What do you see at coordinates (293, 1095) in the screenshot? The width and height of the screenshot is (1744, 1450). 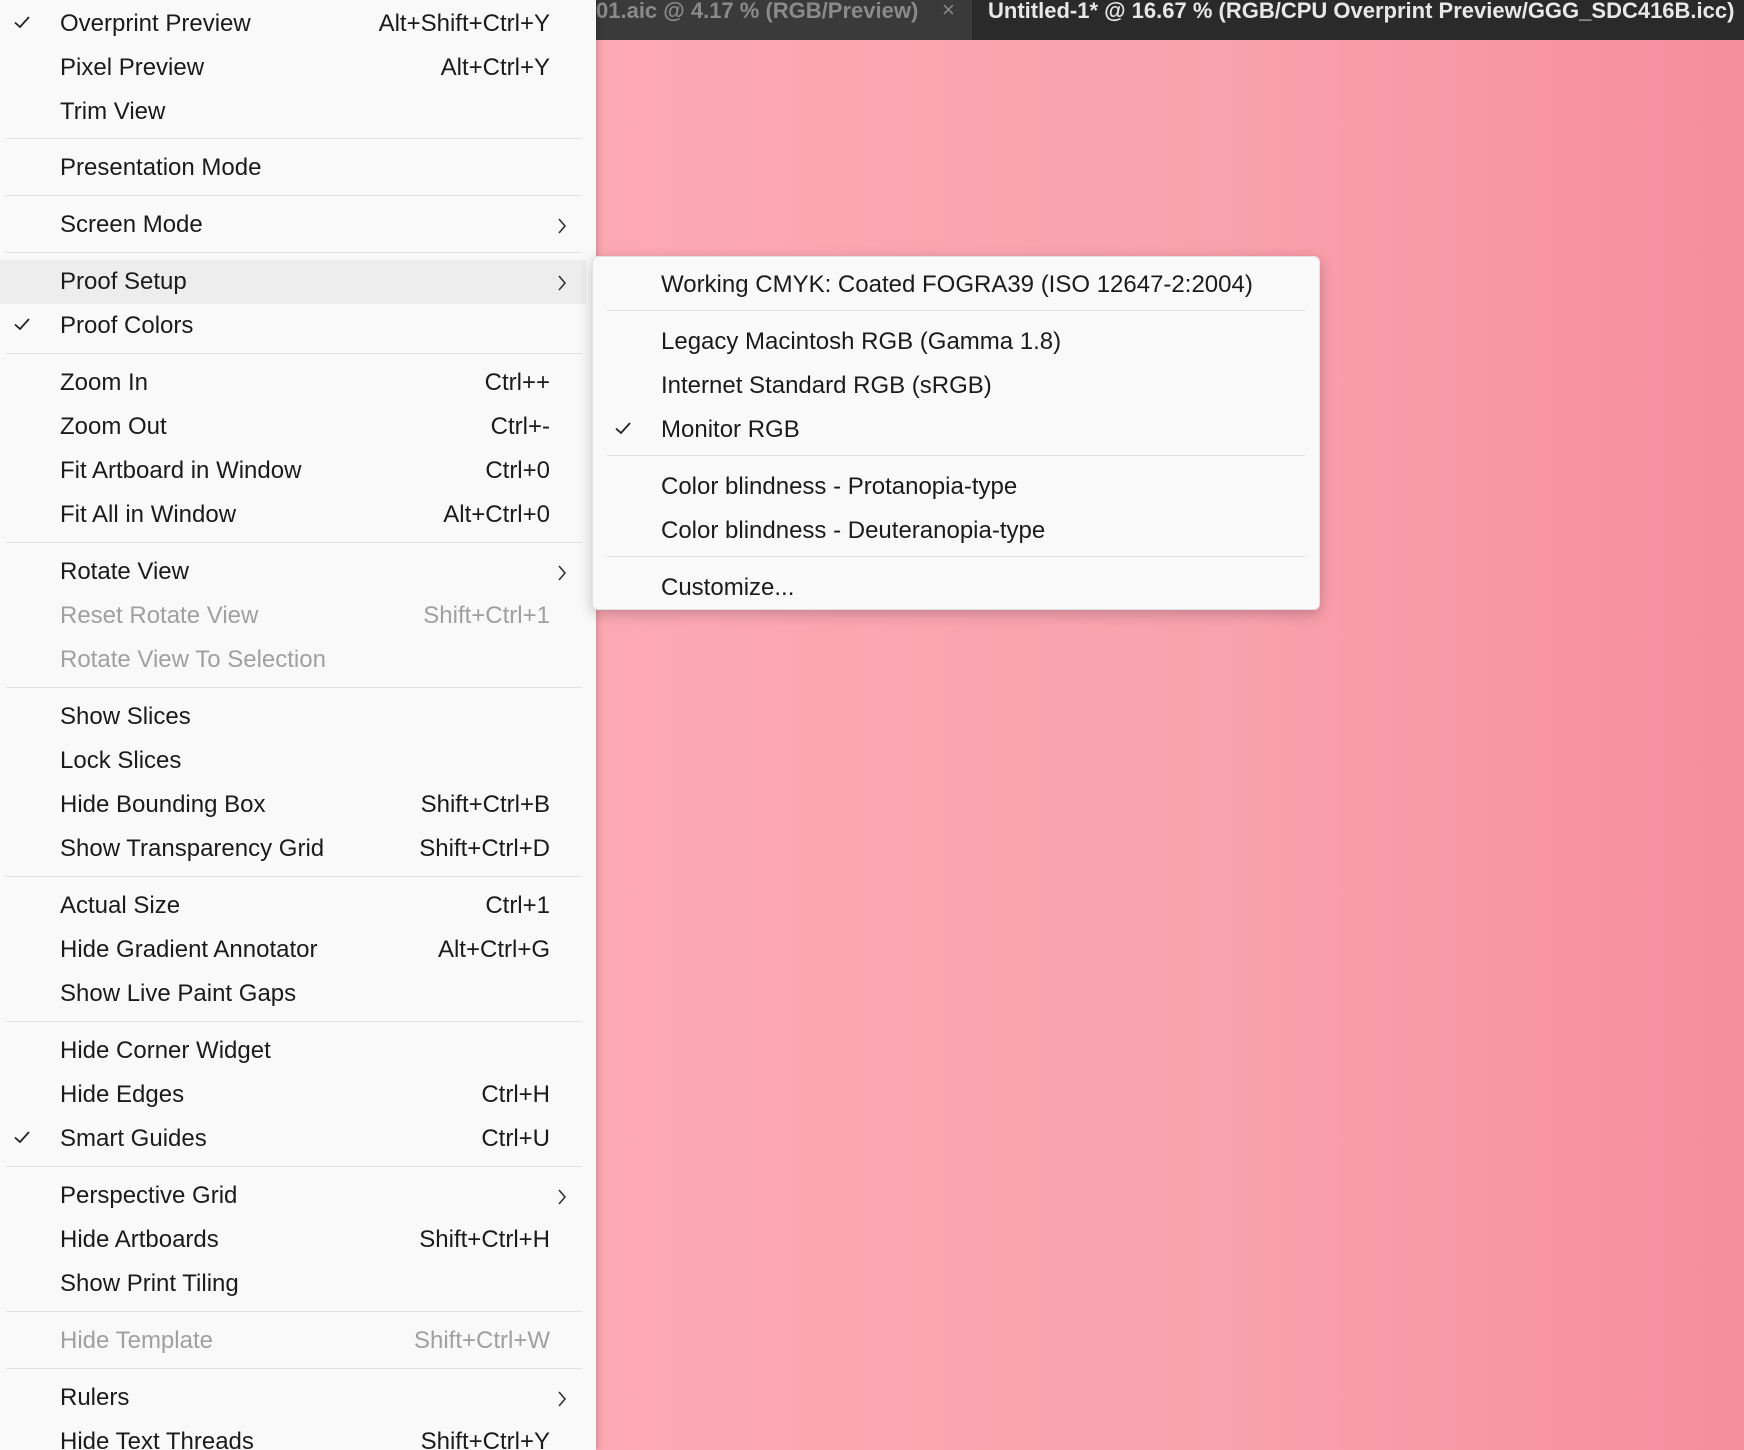 I see `menu-item-hide-edges: Hide Edges Ctrl+H` at bounding box center [293, 1095].